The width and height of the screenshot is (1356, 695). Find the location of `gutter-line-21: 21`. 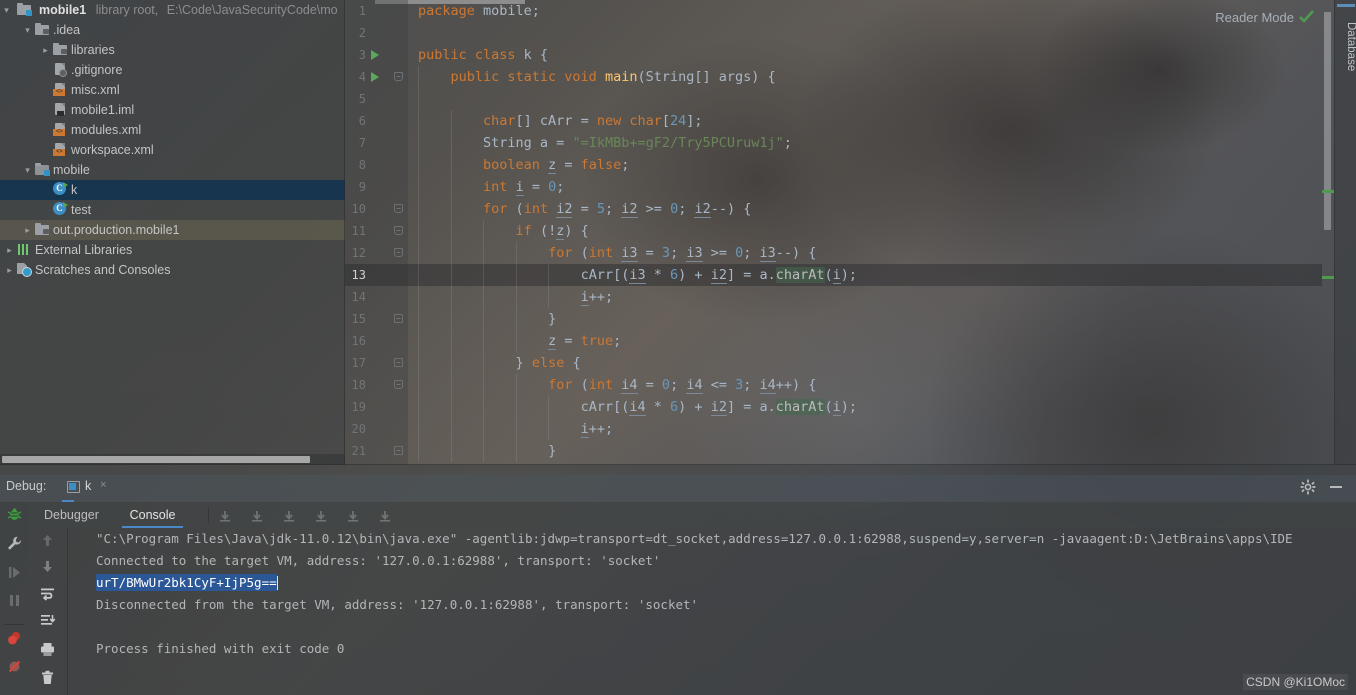

gutter-line-21: 21 is located at coordinates (376, 451).